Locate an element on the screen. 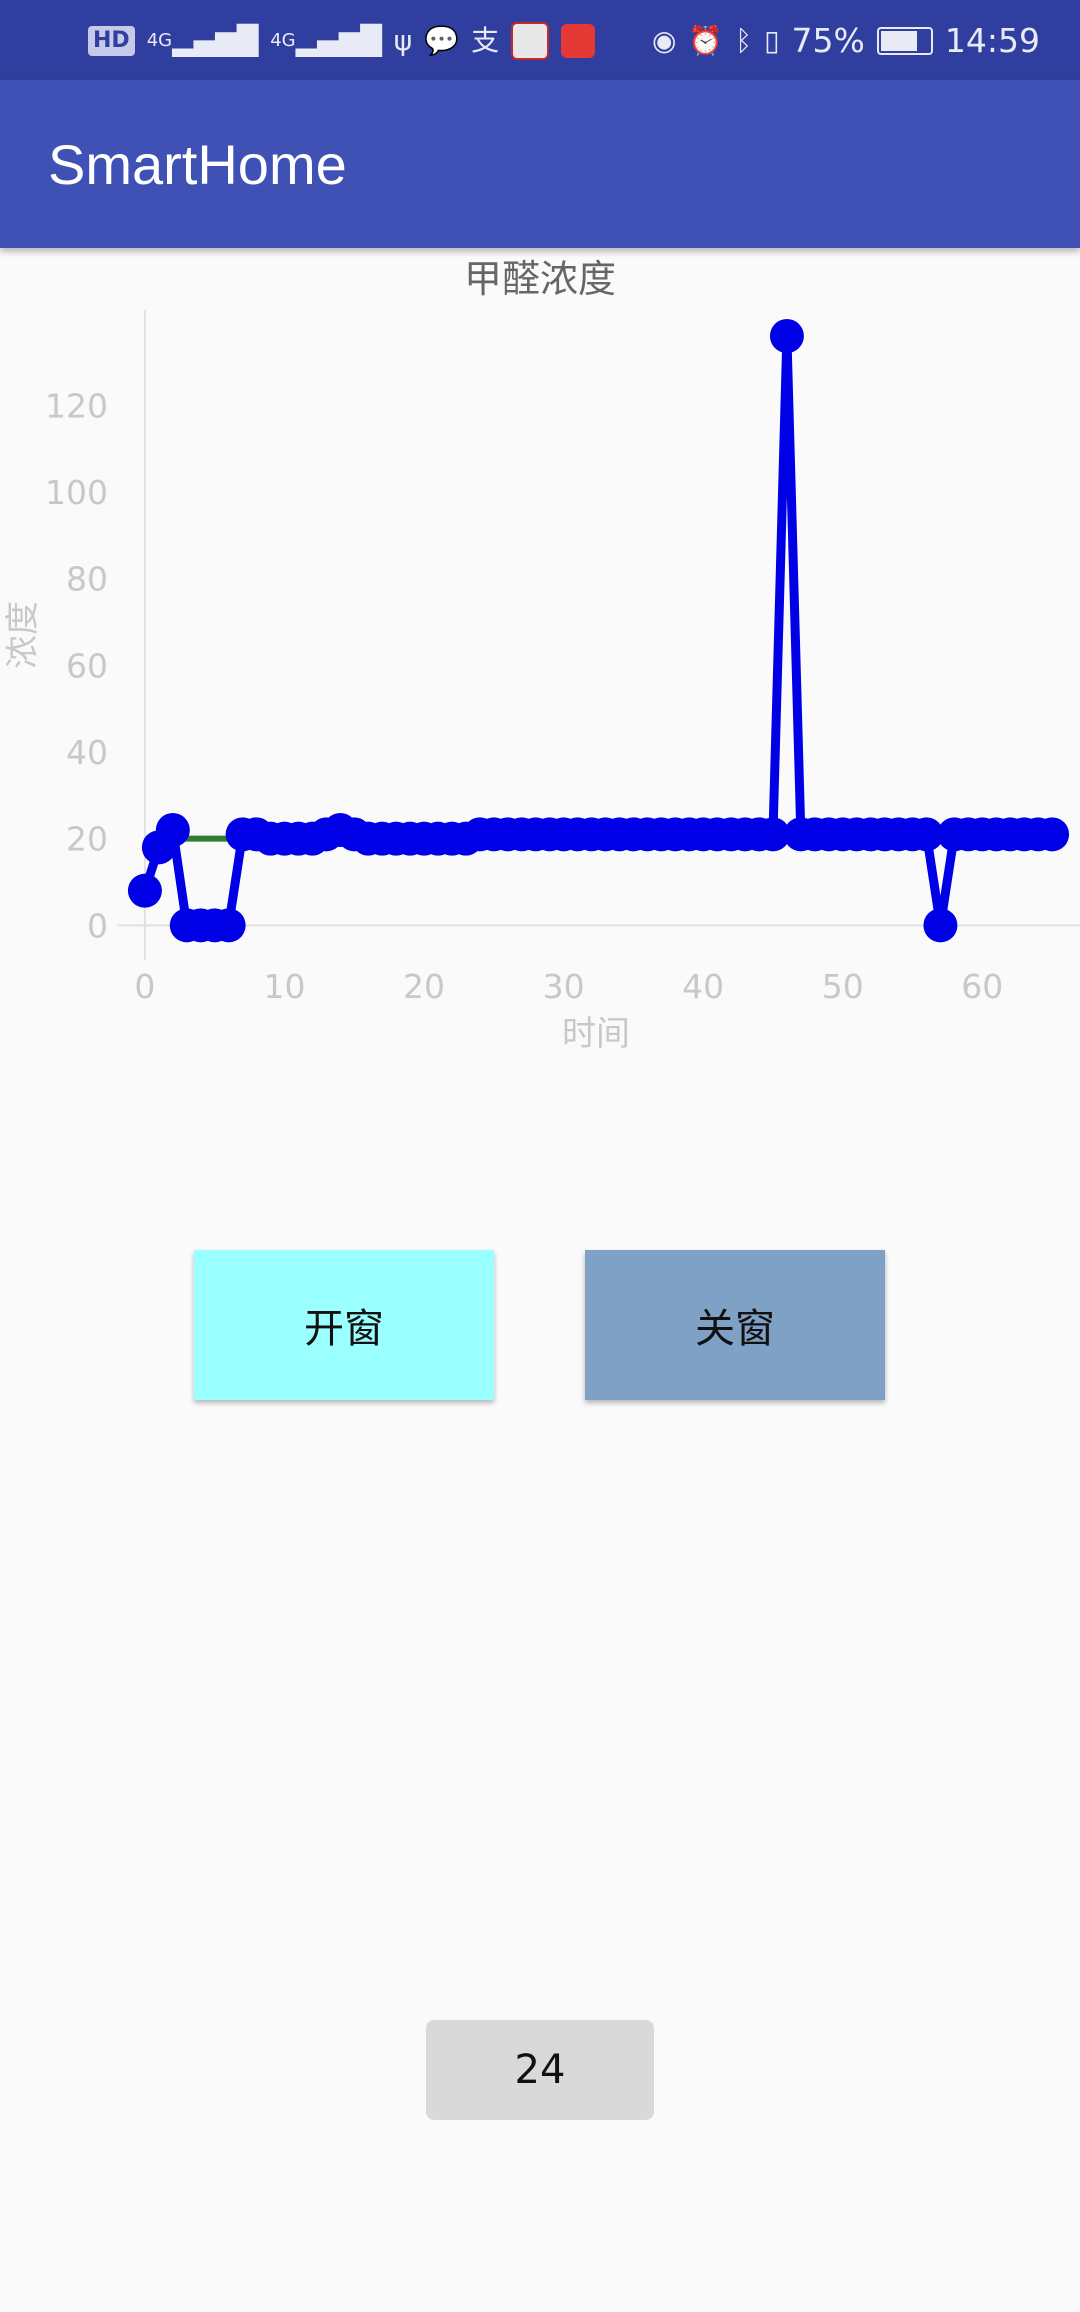  status-bar-right: ◉ ⏰ ᛒ ▯ 75% 14:59 is located at coordinates (846, 41).